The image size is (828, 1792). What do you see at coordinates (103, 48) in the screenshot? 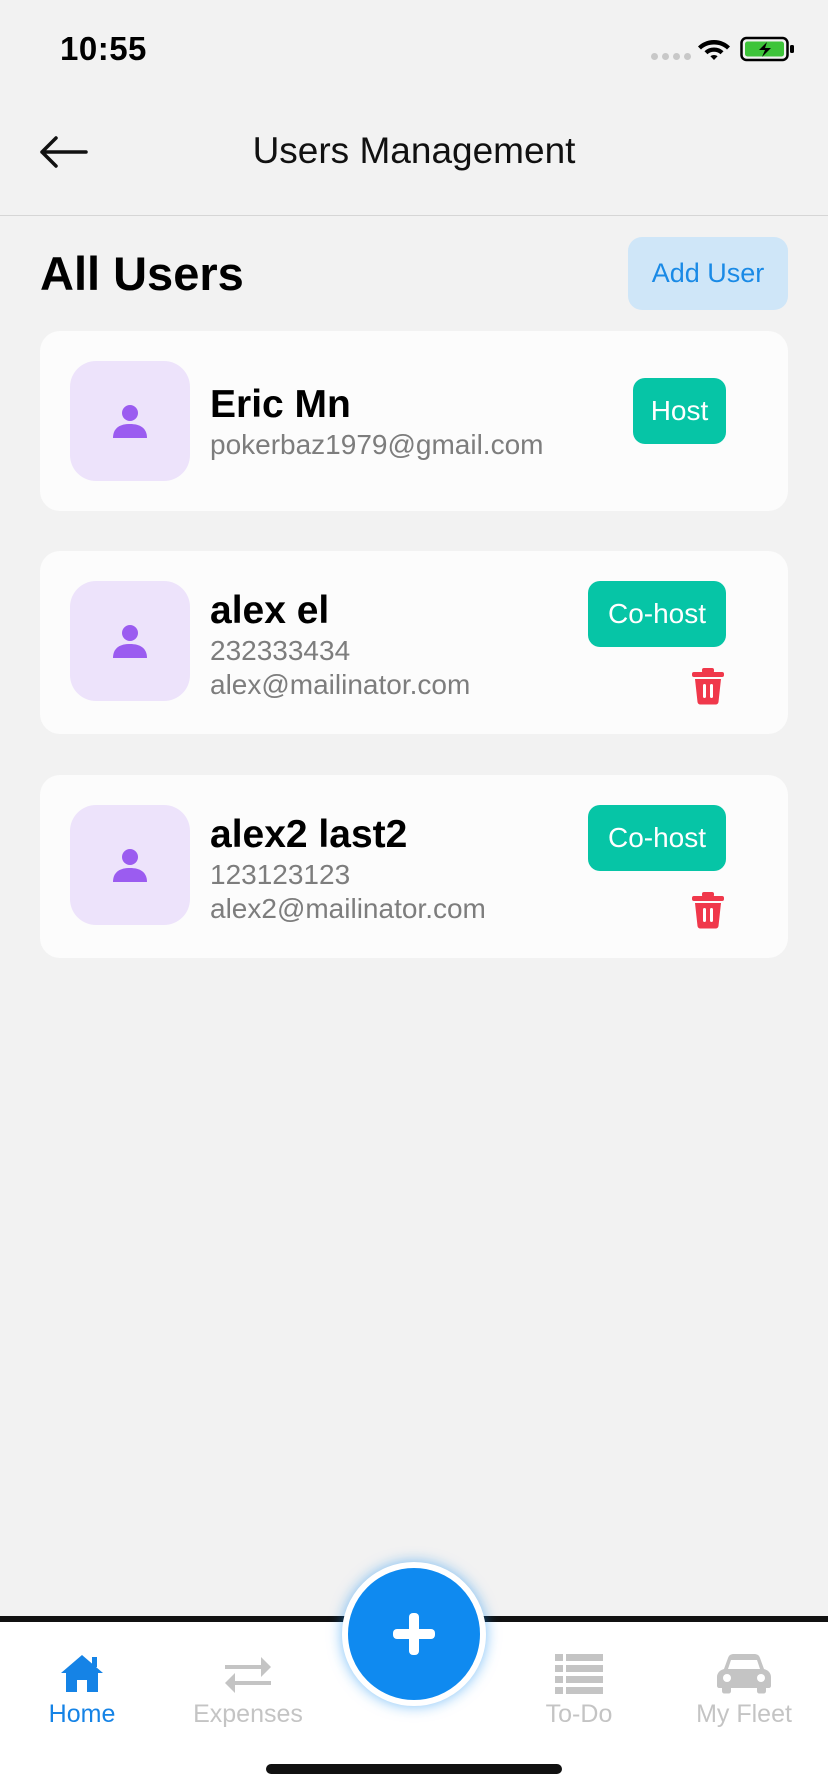
I see `status-time: 10:55` at bounding box center [103, 48].